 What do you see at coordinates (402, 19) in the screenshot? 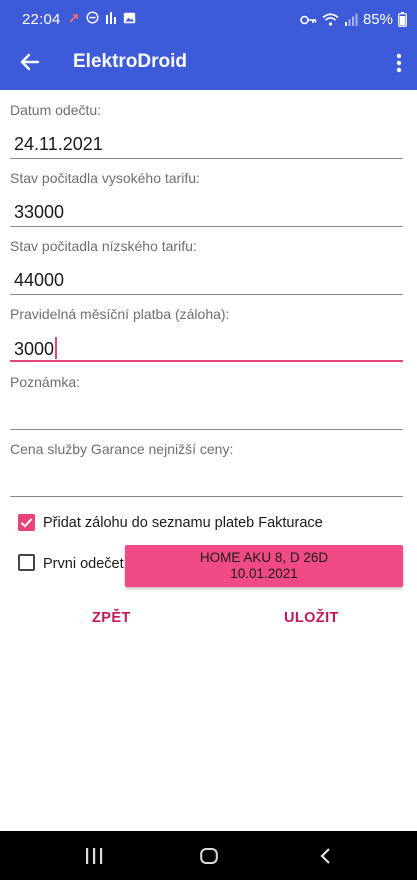
I see `battery-icon` at bounding box center [402, 19].